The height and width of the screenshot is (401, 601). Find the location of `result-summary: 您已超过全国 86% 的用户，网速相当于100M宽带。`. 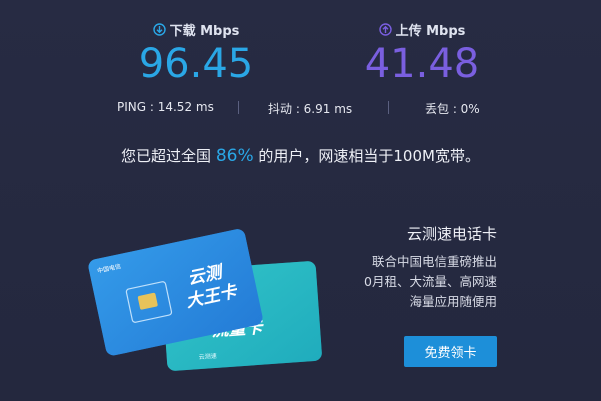

result-summary: 您已超过全国 86% 的用户，网速相当于100M宽带。 is located at coordinates (300, 155).